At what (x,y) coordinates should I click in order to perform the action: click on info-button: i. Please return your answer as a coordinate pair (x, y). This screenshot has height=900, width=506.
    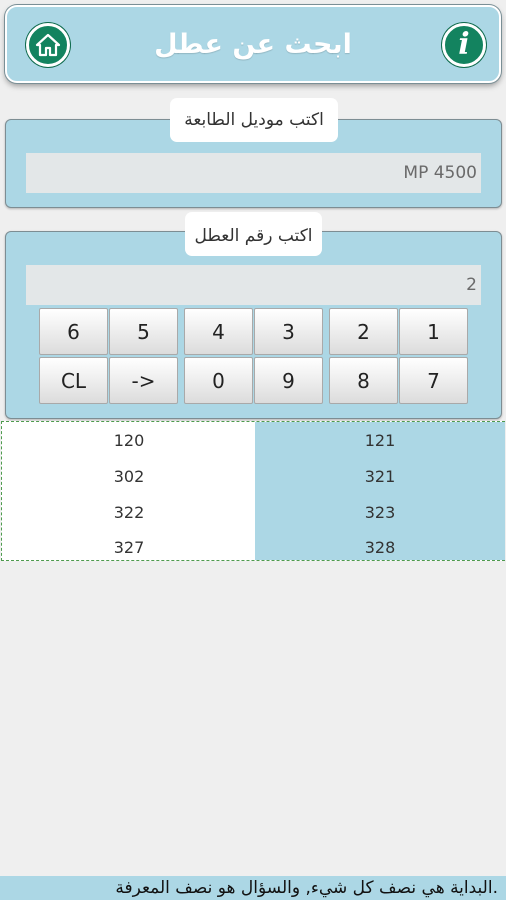
    Looking at the image, I should click on (464, 45).